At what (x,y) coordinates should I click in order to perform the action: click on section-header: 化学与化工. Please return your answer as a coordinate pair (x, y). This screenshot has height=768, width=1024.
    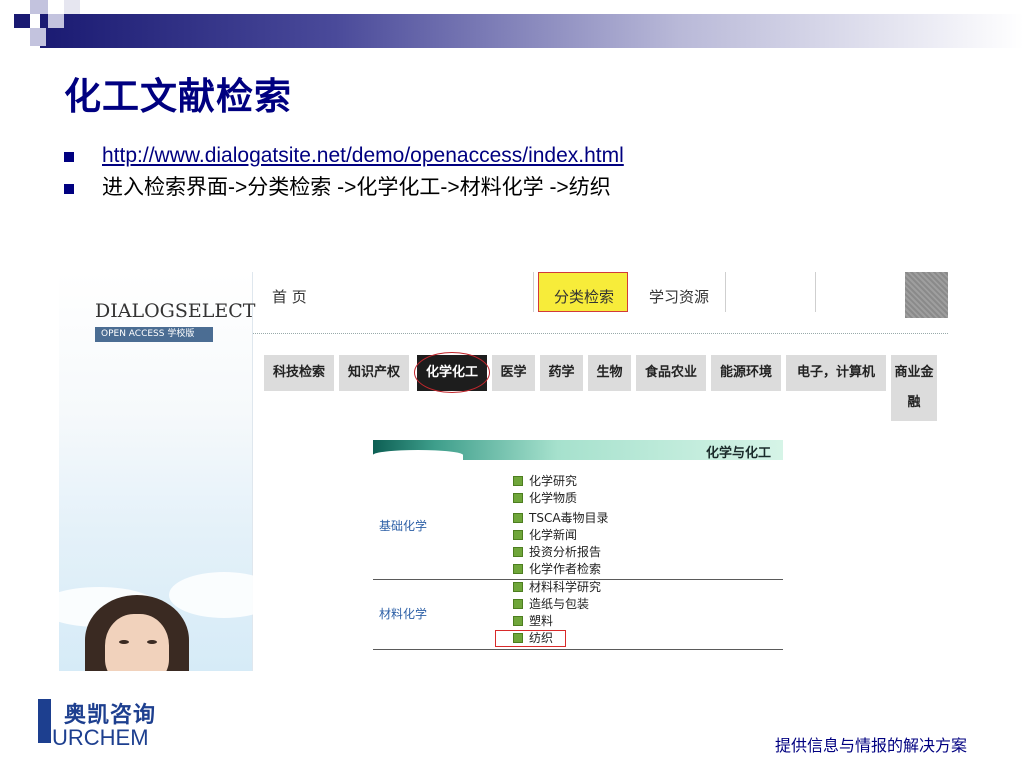
    Looking at the image, I should click on (578, 450).